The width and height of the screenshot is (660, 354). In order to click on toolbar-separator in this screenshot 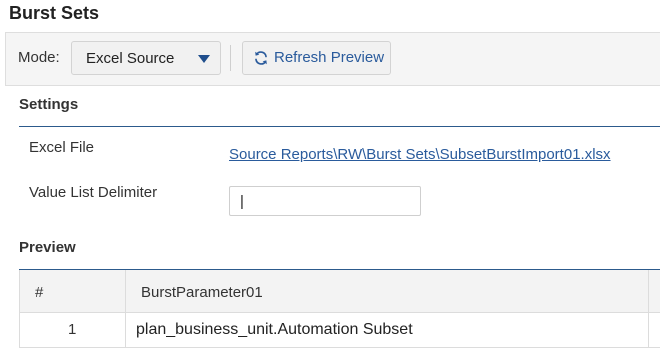, I will do `click(230, 58)`.